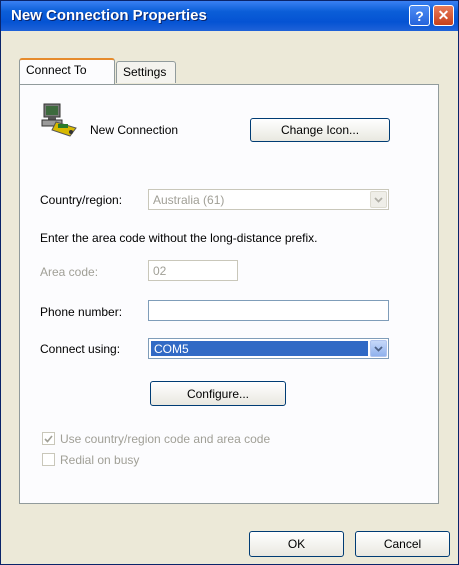  Describe the element at coordinates (134, 130) in the screenshot. I see `connection-name: New Connection` at that location.